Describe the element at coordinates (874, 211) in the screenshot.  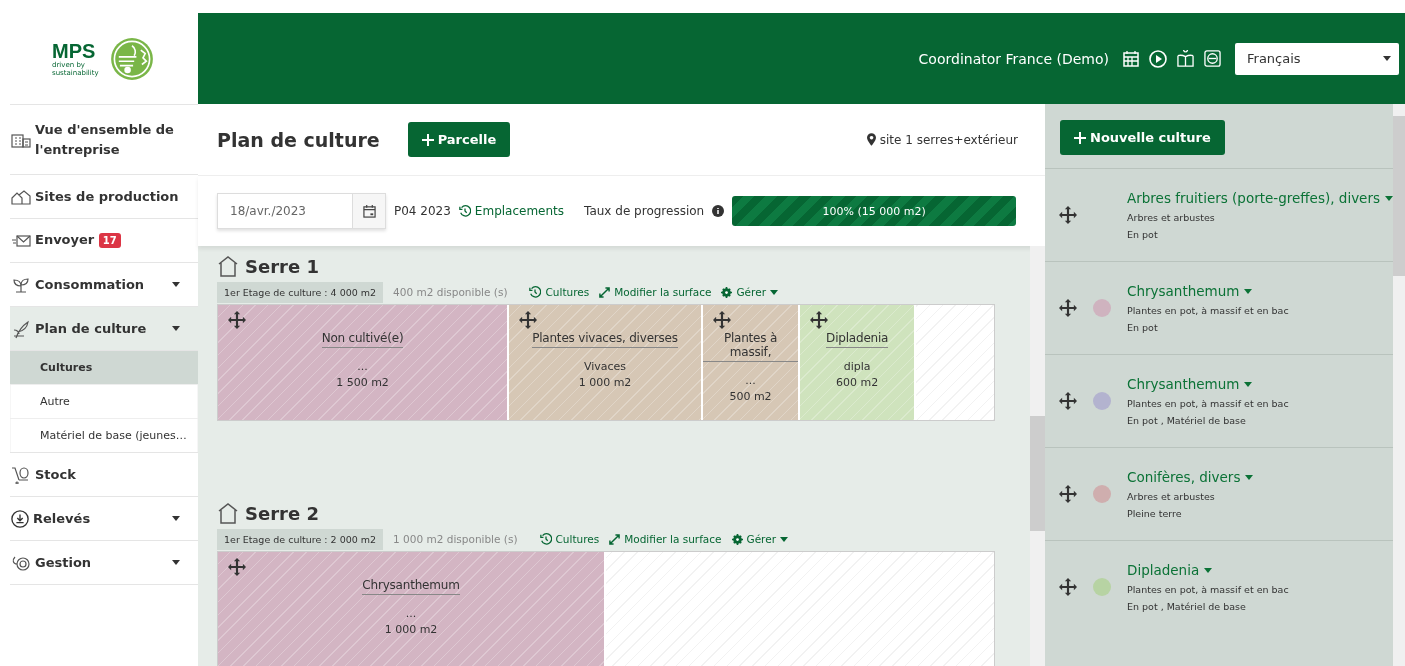
I see `progress-bar: 100% (15 000 m2)` at that location.